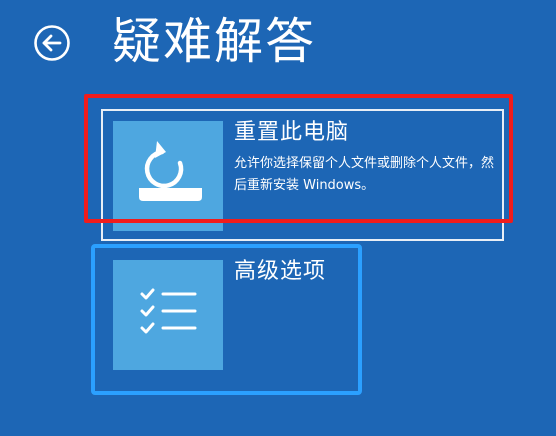 This screenshot has width=556, height=436. What do you see at coordinates (168, 176) in the screenshot?
I see `reset-pc-icon` at bounding box center [168, 176].